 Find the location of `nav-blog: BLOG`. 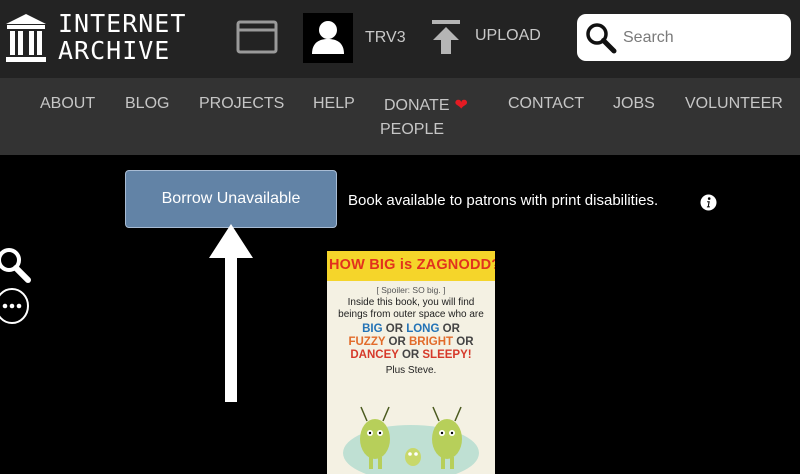

nav-blog: BLOG is located at coordinates (147, 104).